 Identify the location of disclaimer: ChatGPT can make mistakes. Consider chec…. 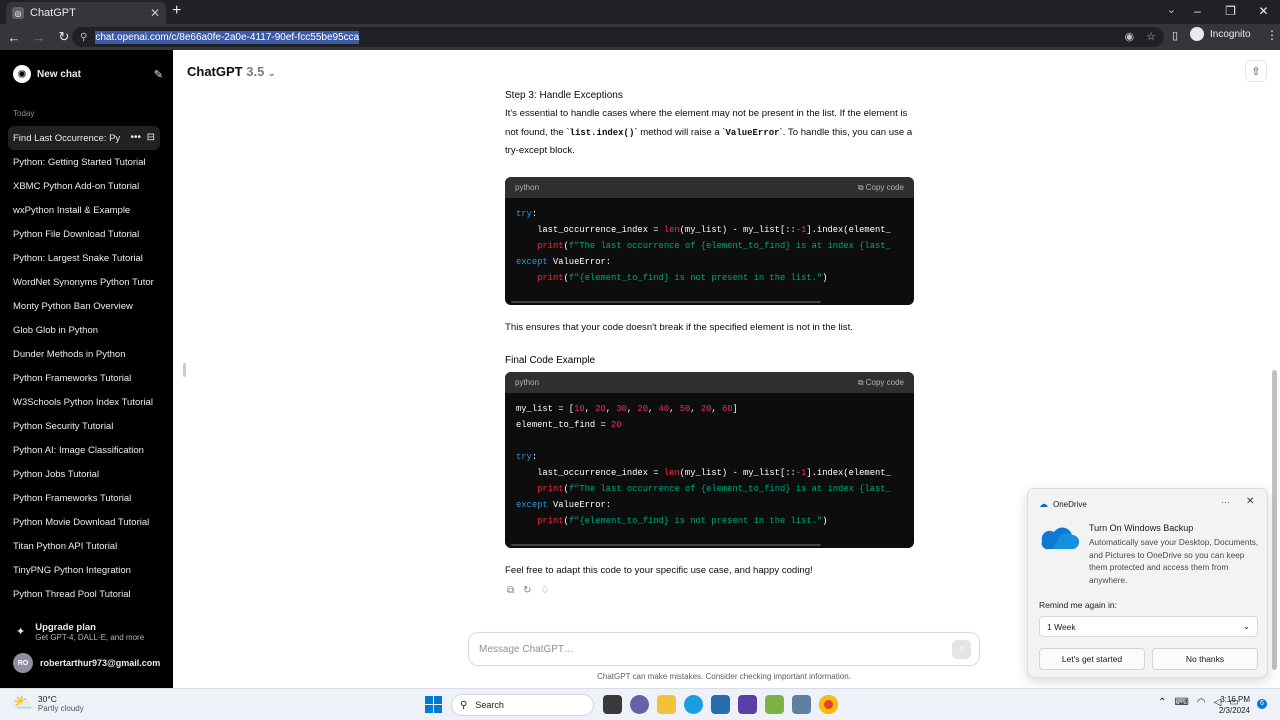
(724, 676).